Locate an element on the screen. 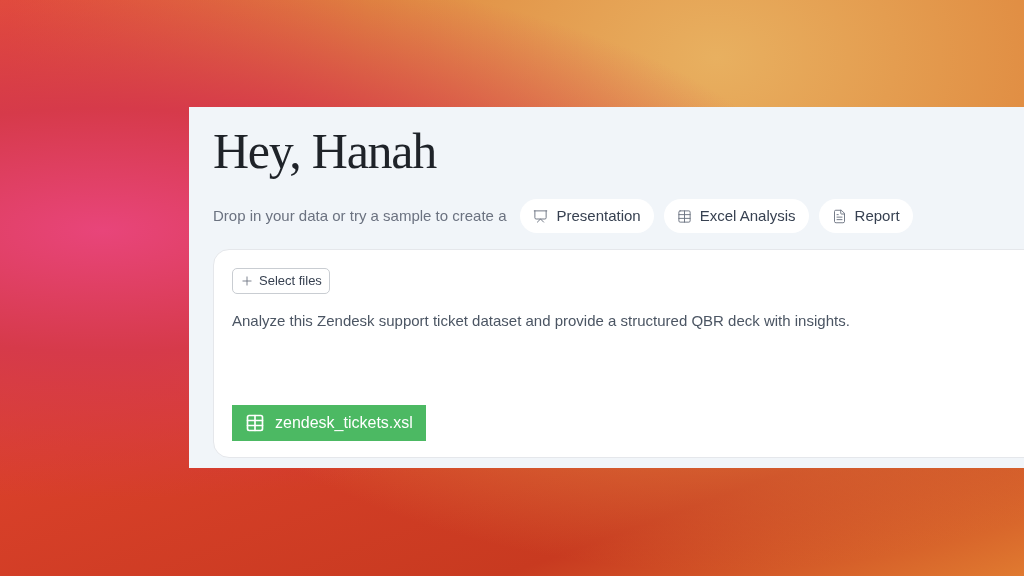  sample-chip: Presentation is located at coordinates (587, 216).